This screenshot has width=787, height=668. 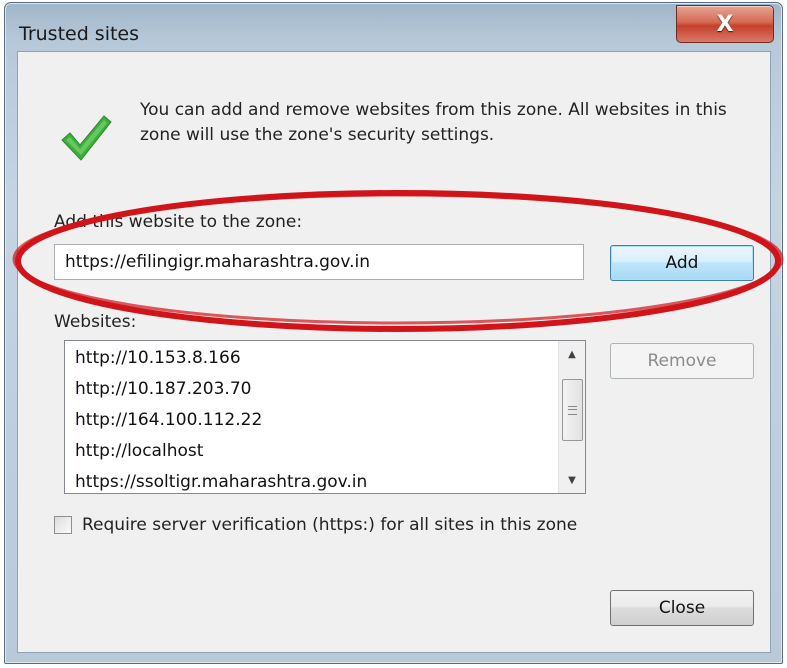 I want to click on grip-icon, so click(x=572, y=410).